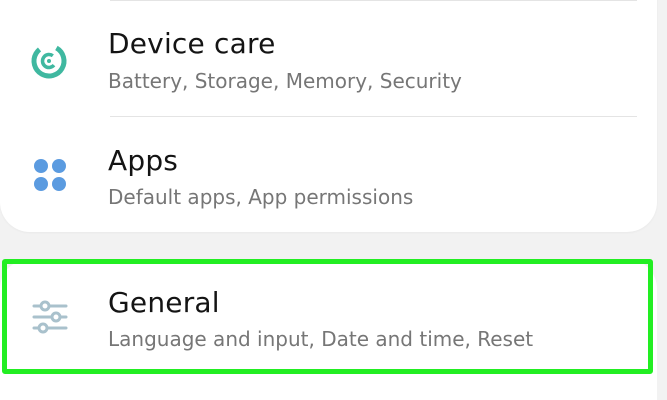  I want to click on settings-item-subtitle: Default apps, App permissions, so click(261, 197).